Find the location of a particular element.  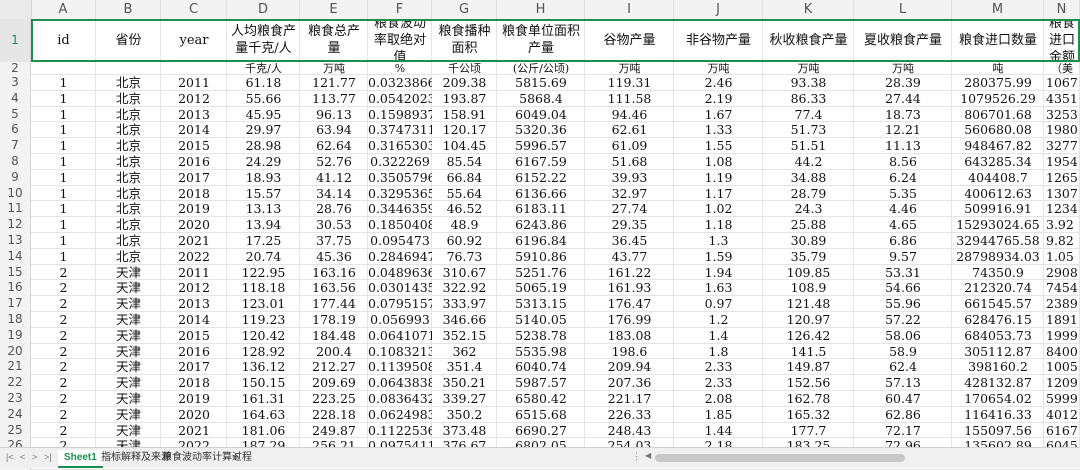

table-cell: 29.97 is located at coordinates (263, 130).